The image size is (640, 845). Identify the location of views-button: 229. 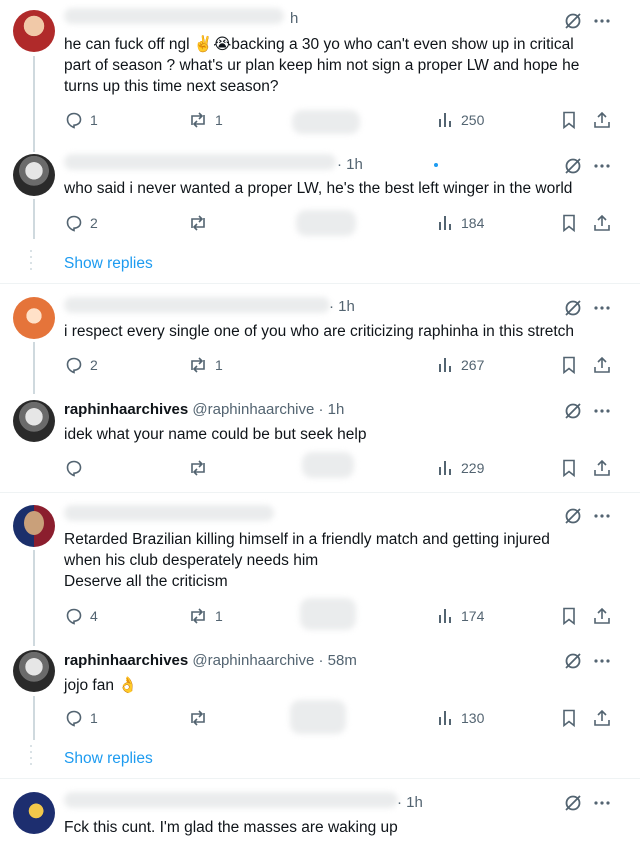
(460, 468).